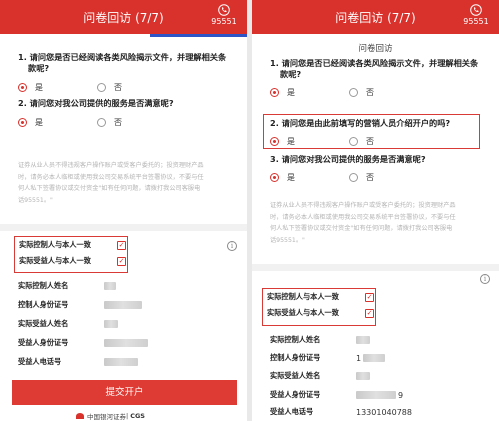 The height and width of the screenshot is (421, 499). What do you see at coordinates (282, 177) in the screenshot?
I see `q3-option-yes: 是` at bounding box center [282, 177].